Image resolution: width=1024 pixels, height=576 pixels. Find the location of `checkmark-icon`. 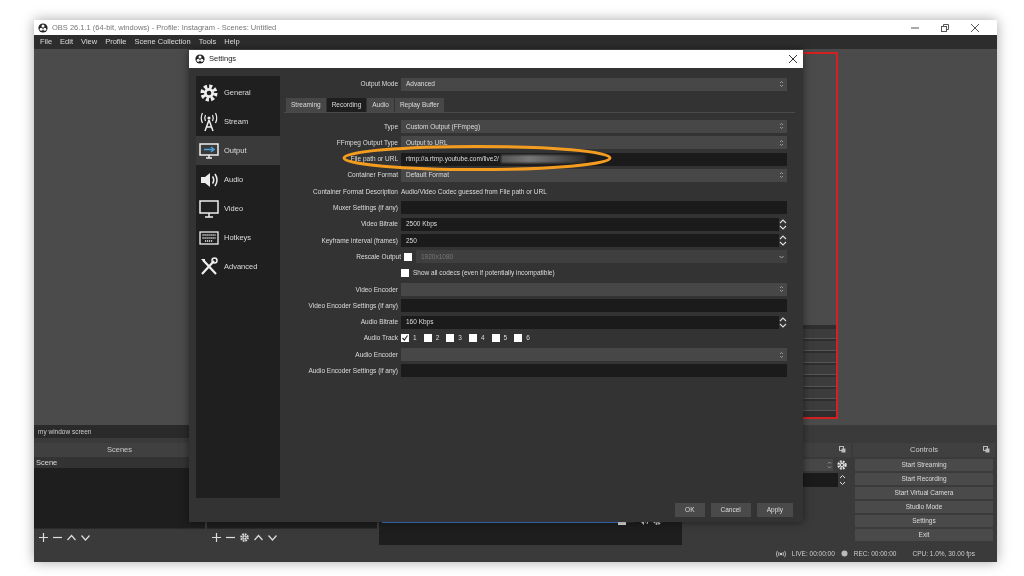

checkmark-icon is located at coordinates (405, 338).